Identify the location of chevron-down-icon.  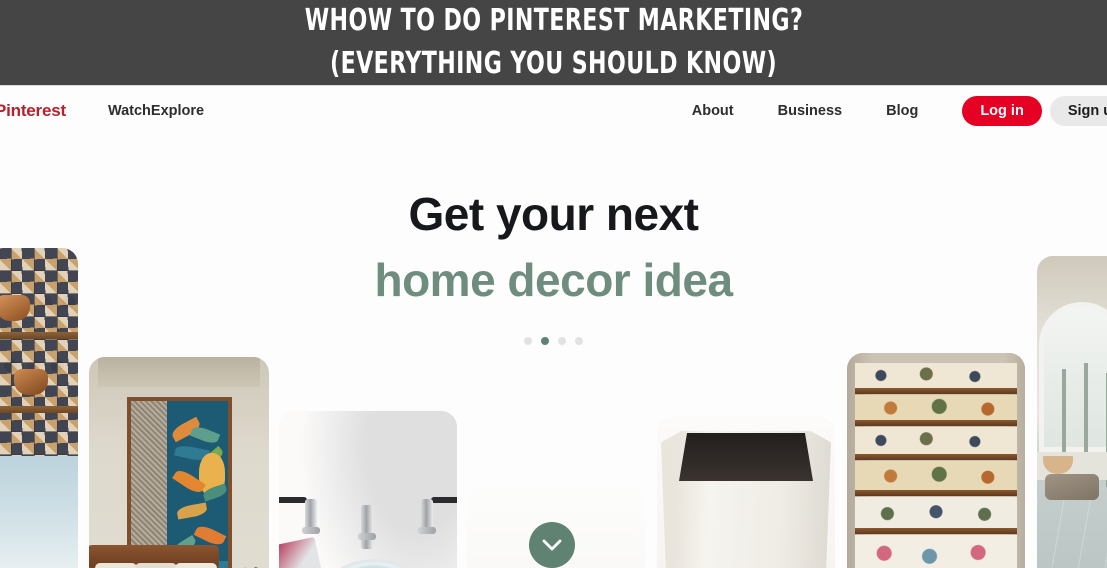
(552, 544).